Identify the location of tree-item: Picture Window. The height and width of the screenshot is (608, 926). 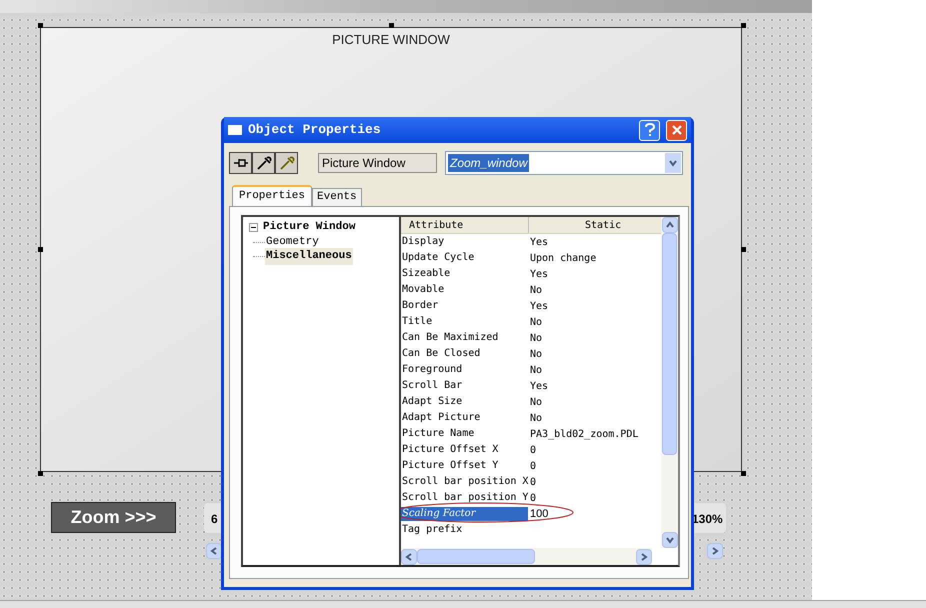
(309, 227).